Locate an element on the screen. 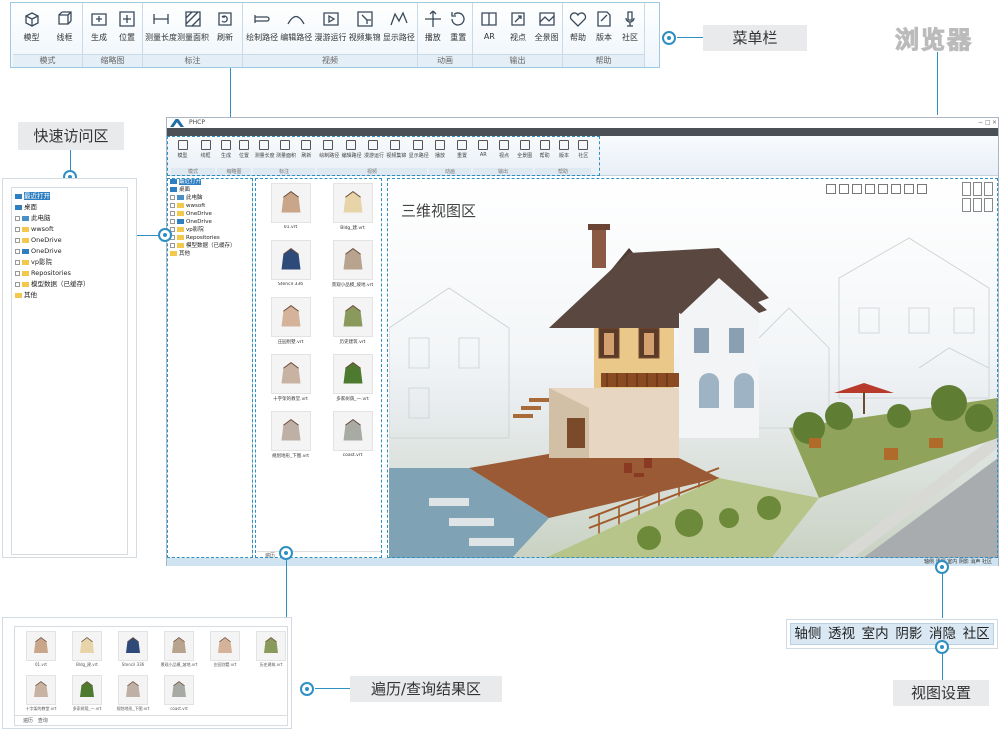  cube-button: 模型 is located at coordinates (32, 28).